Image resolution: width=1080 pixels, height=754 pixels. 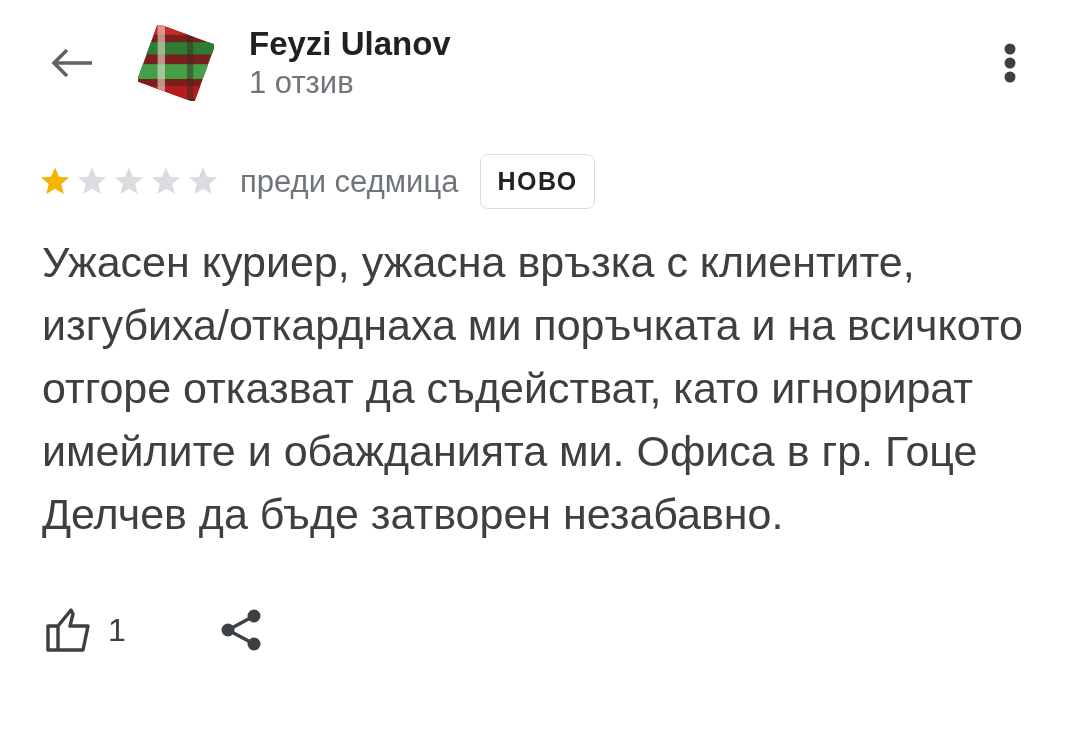 I want to click on back-arrow-icon, so click(x=72, y=63).